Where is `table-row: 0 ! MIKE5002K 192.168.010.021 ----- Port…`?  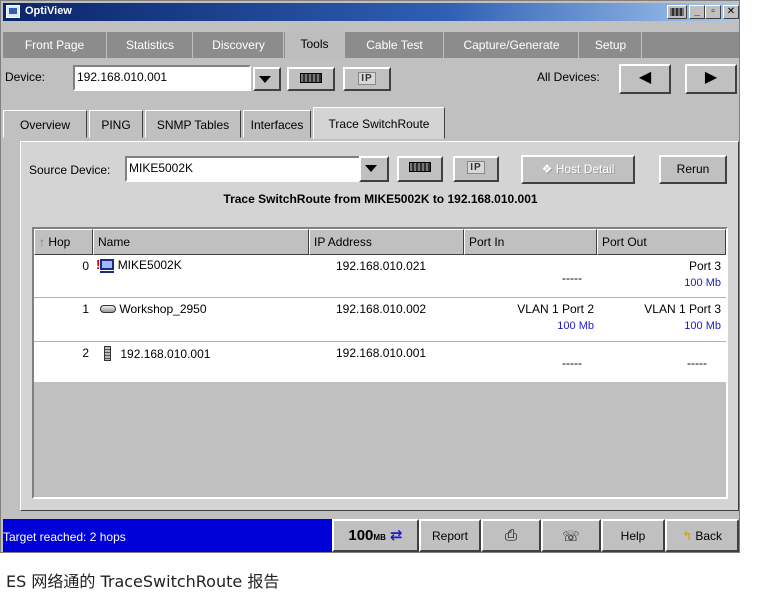 table-row: 0 ! MIKE5002K 192.168.010.021 ----- Port… is located at coordinates (380, 276).